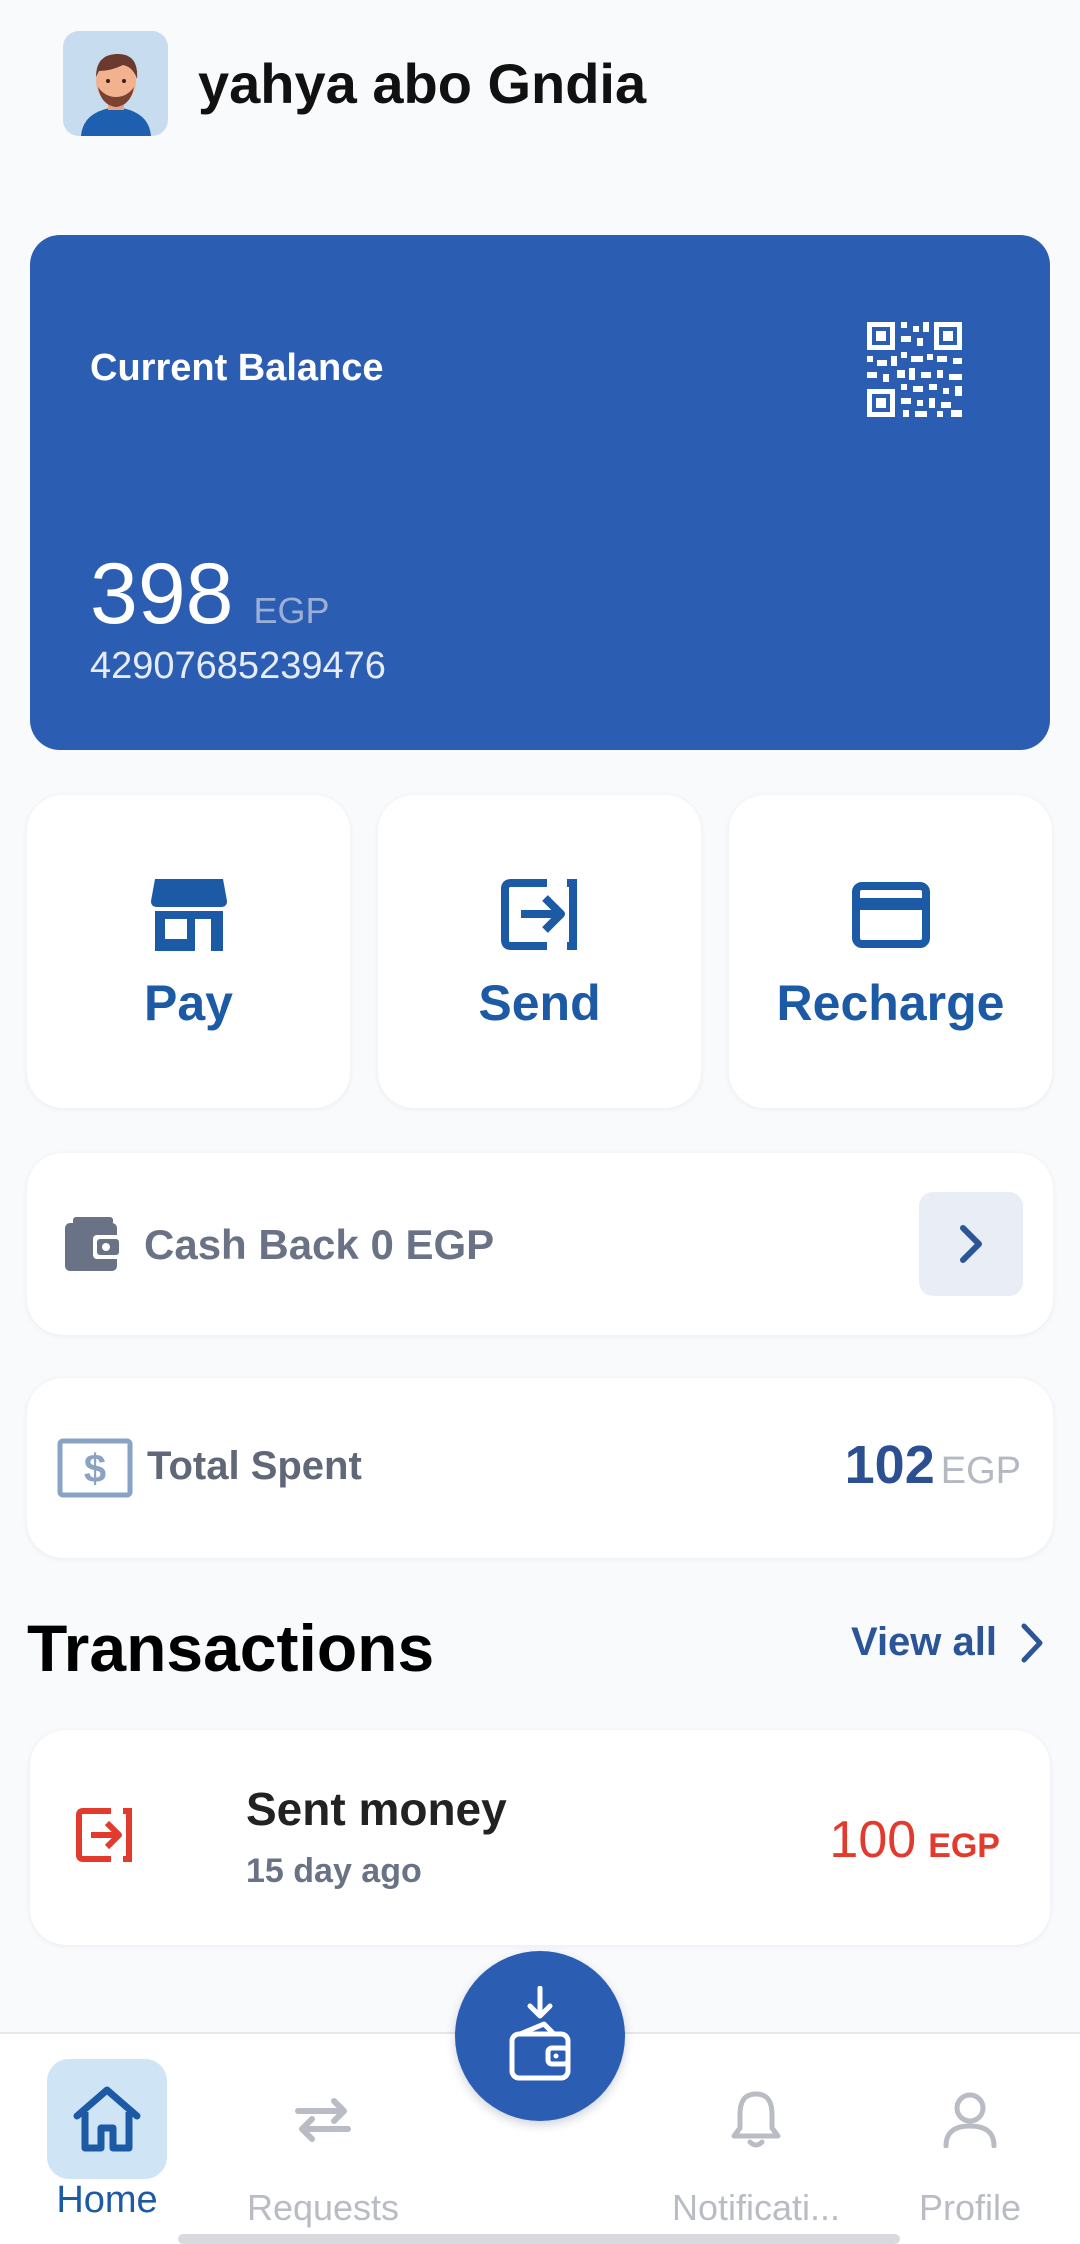 The width and height of the screenshot is (1080, 2244). I want to click on cashback-card: Cash Back 0 EGP, so click(540, 1244).